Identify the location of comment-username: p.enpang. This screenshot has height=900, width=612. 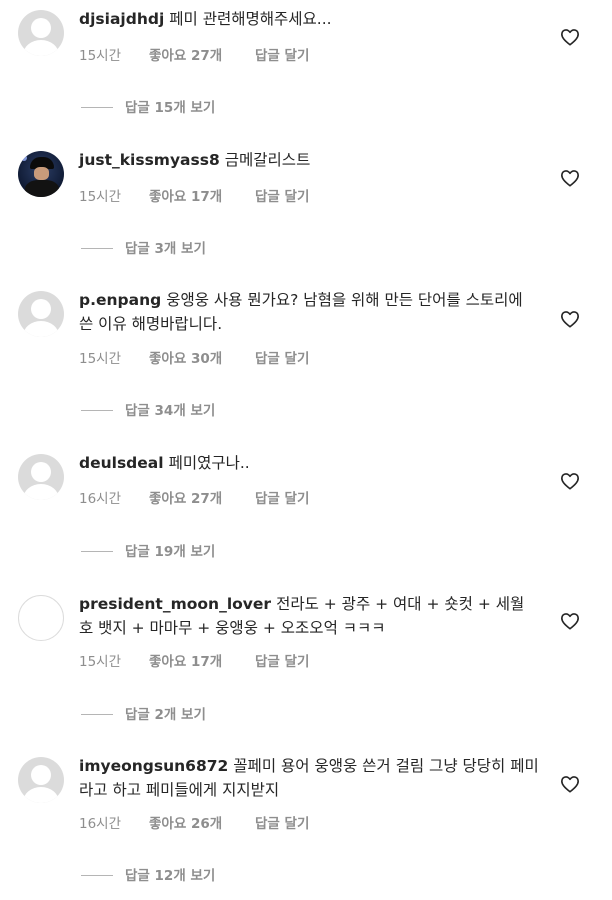
(120, 300).